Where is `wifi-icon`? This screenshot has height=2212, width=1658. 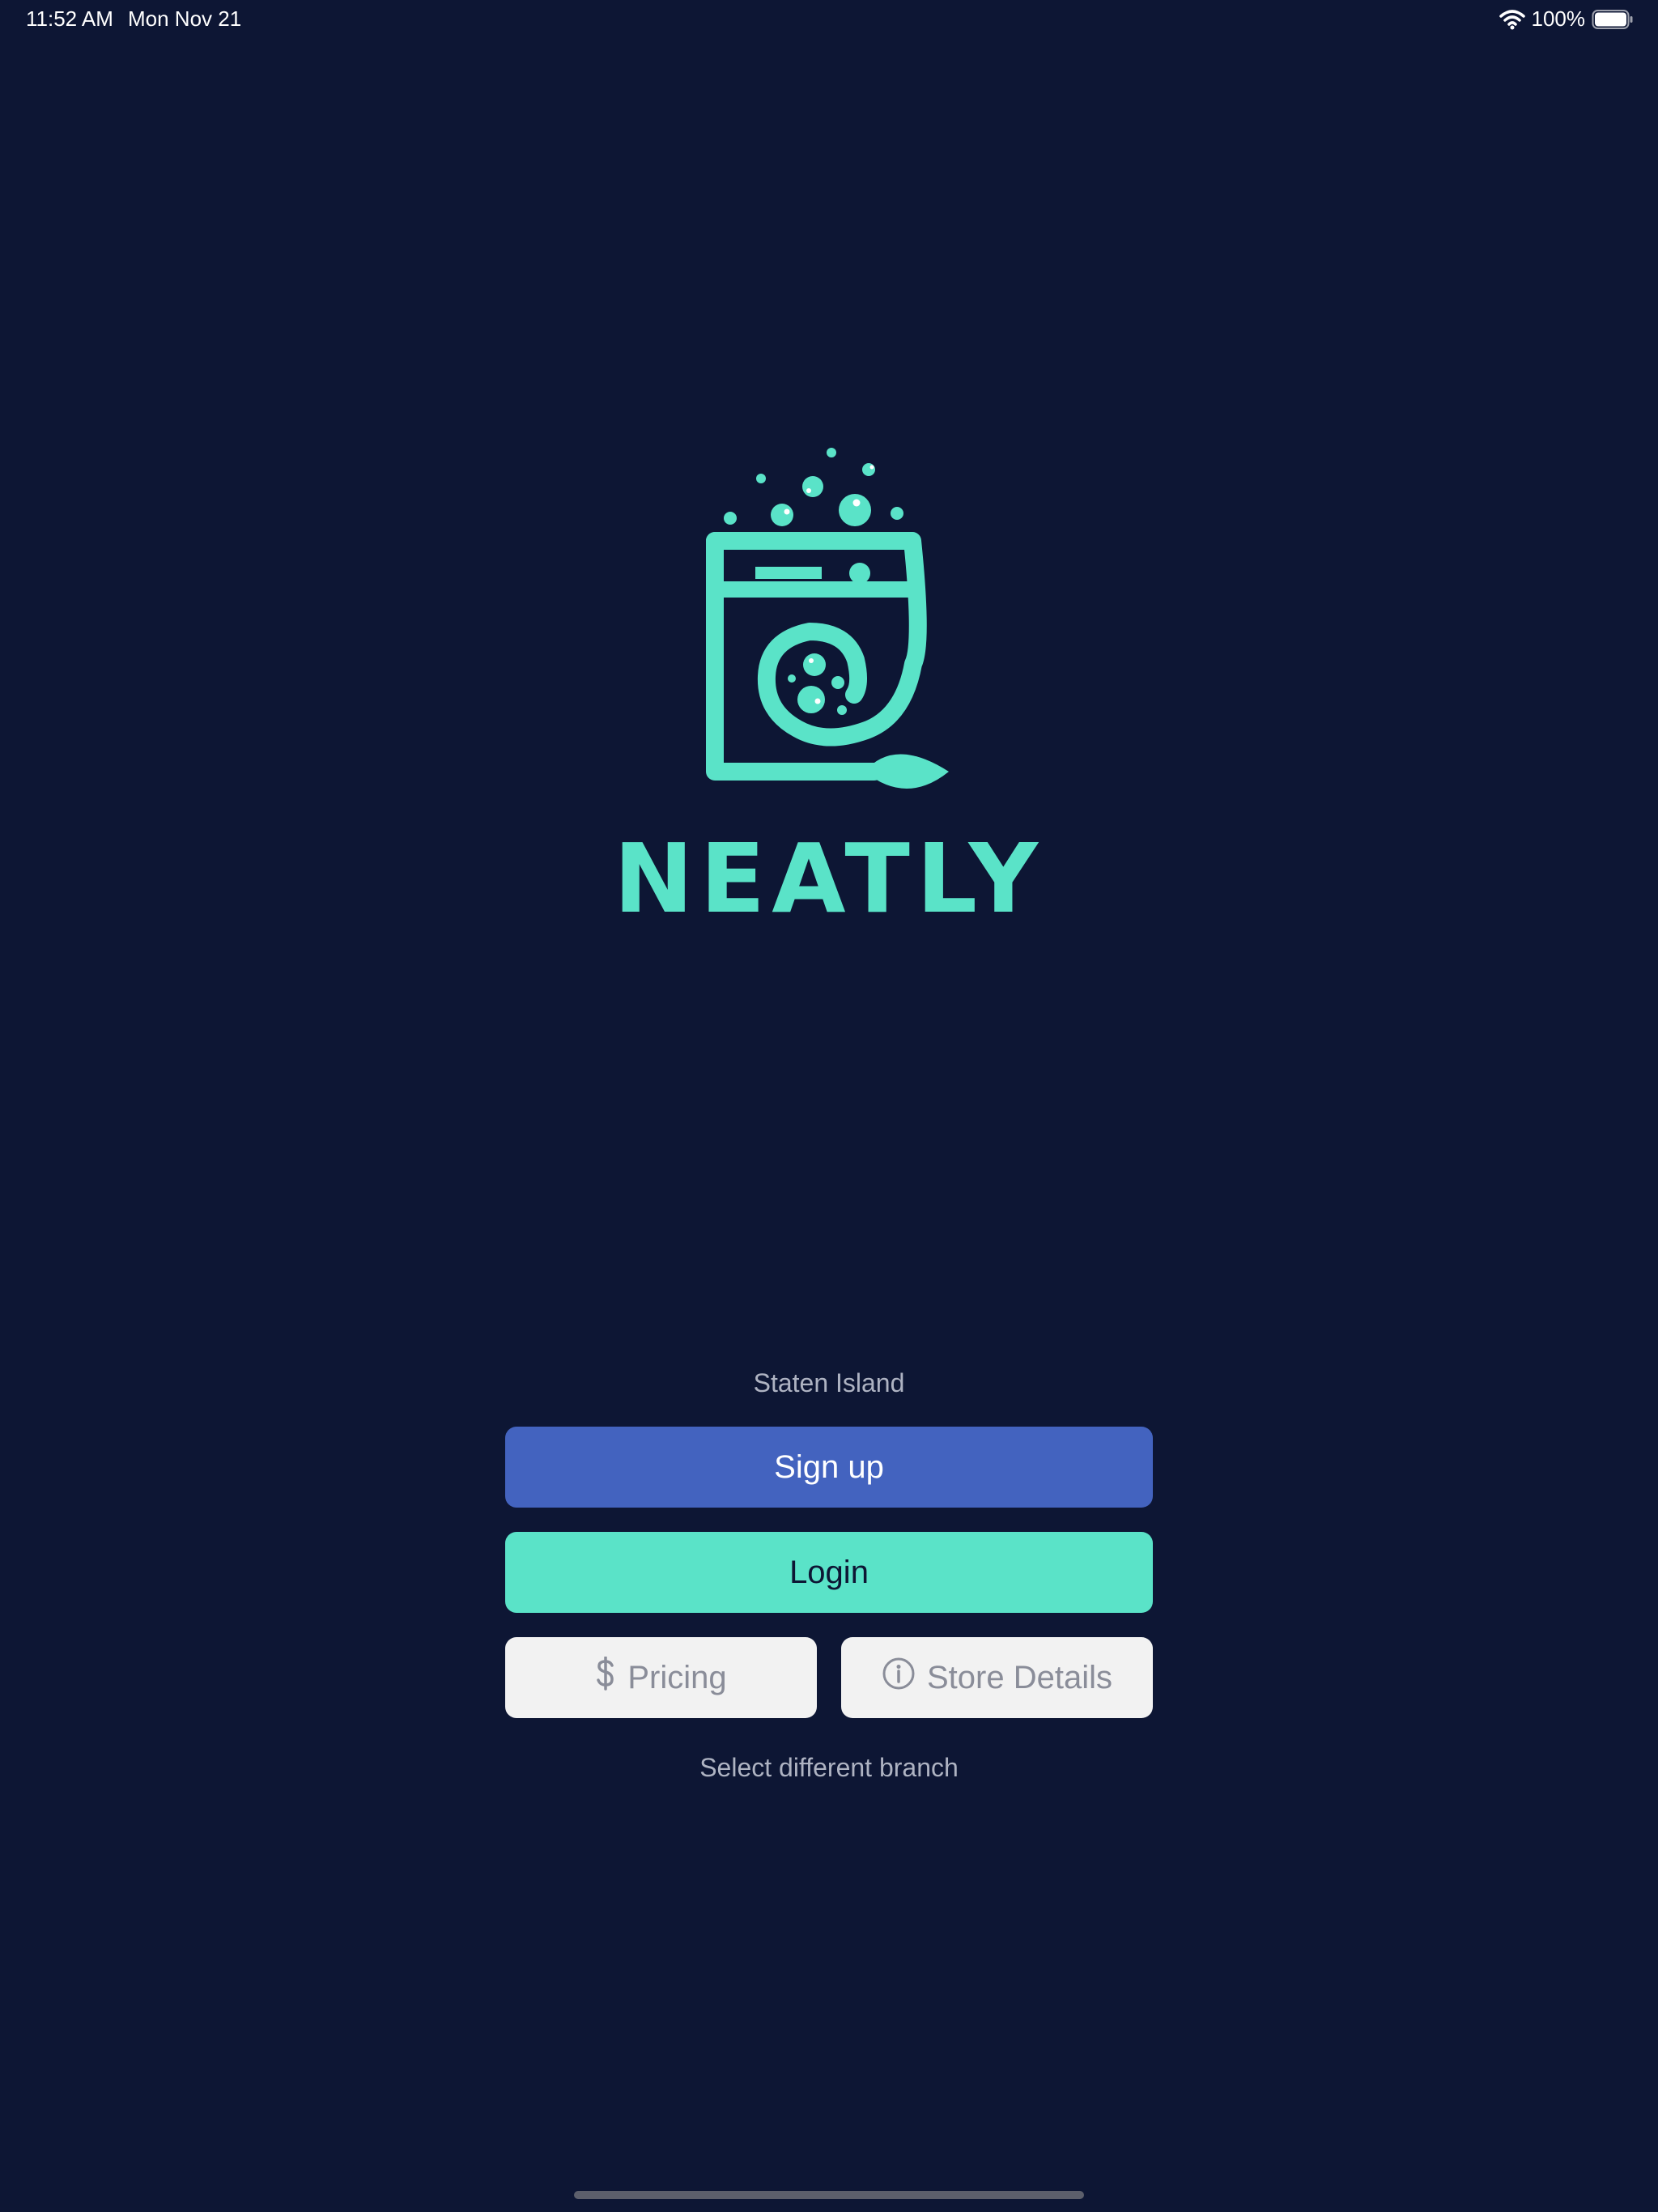
wifi-icon is located at coordinates (1512, 19).